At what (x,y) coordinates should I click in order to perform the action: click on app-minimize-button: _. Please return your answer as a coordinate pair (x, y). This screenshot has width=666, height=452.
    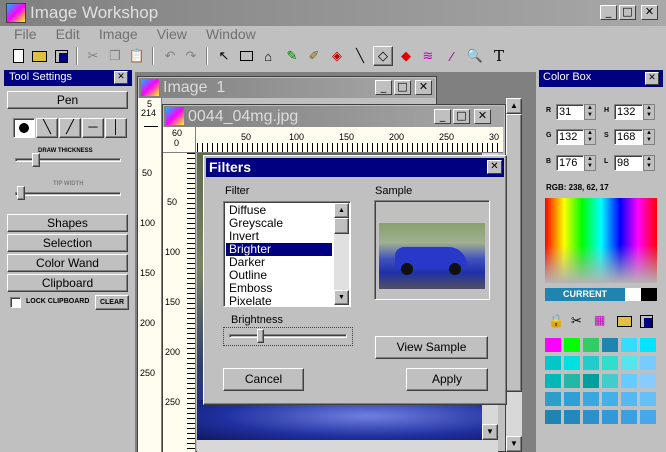
    Looking at the image, I should click on (608, 12).